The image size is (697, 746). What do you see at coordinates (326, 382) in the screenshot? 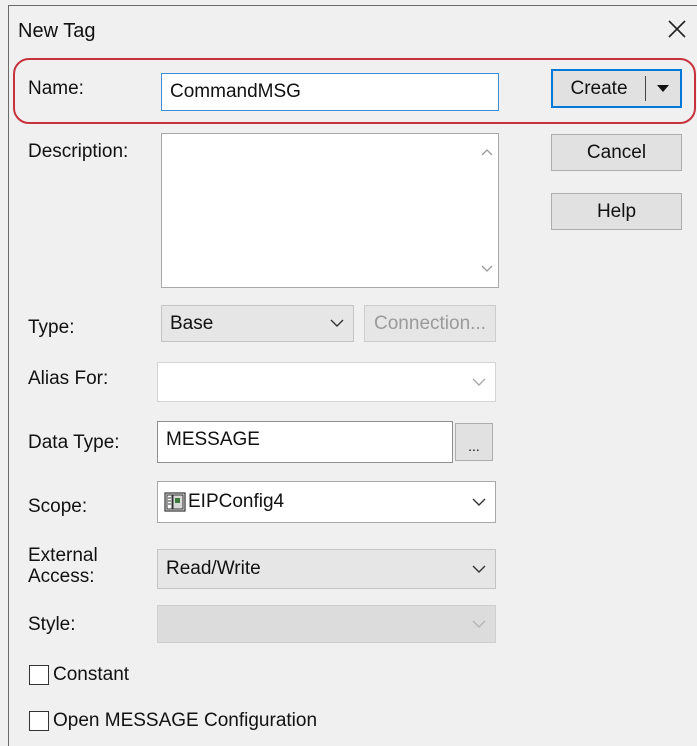
I see `alias-for-select` at bounding box center [326, 382].